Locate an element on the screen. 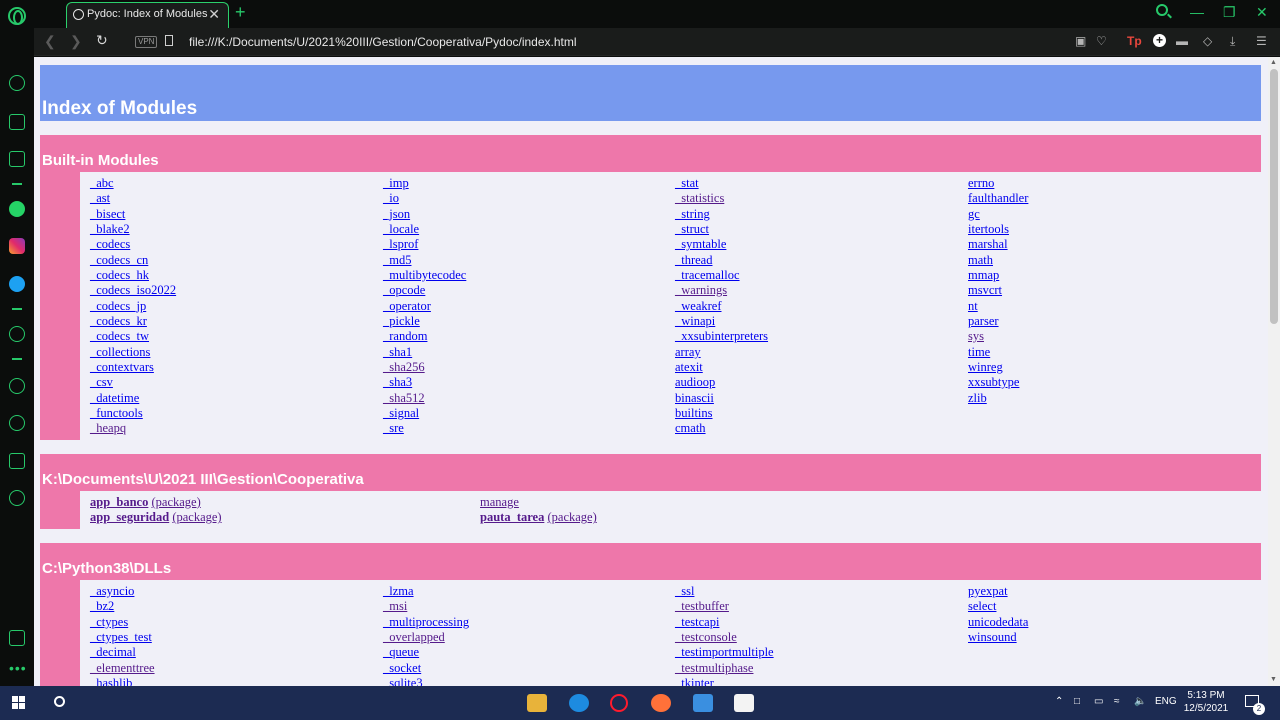  module-link: _decimal is located at coordinates (122, 652).